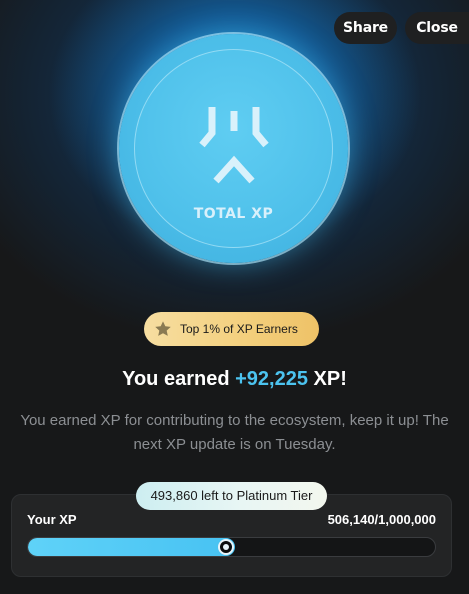 This screenshot has width=469, height=594. I want to click on top-earners-badge: Top 1% of XP Earners, so click(231, 329).